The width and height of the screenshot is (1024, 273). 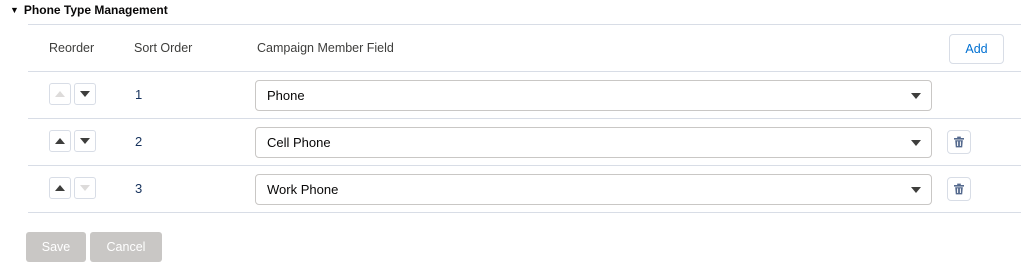 What do you see at coordinates (325, 48) in the screenshot?
I see `header-campaign-member-field: Campaign Member Field` at bounding box center [325, 48].